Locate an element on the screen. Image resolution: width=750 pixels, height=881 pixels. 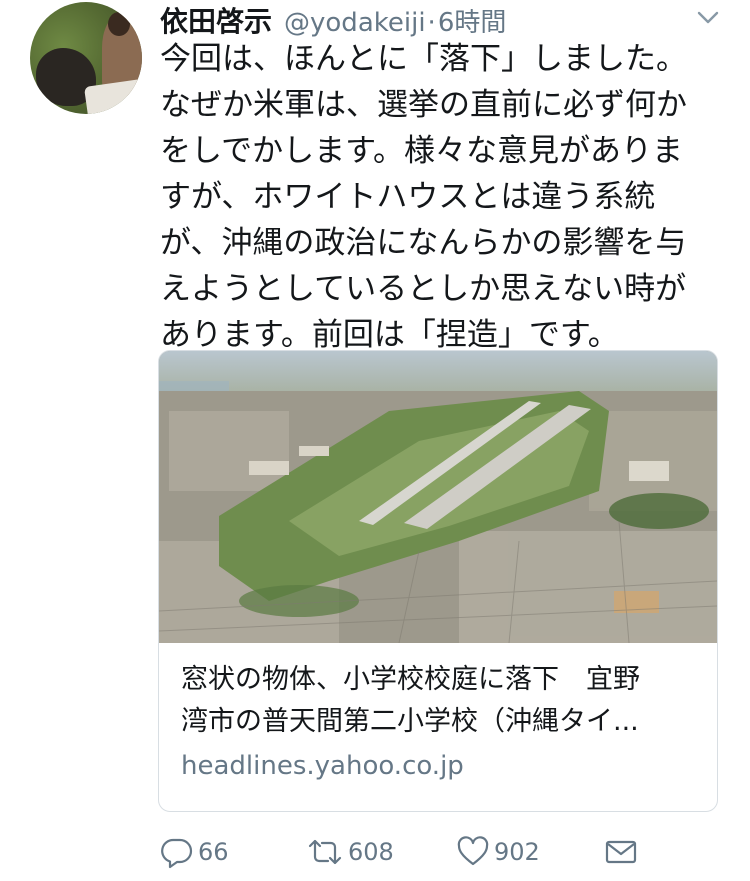
card-domain: headlines.yahoo.co.jp is located at coordinates (322, 766).